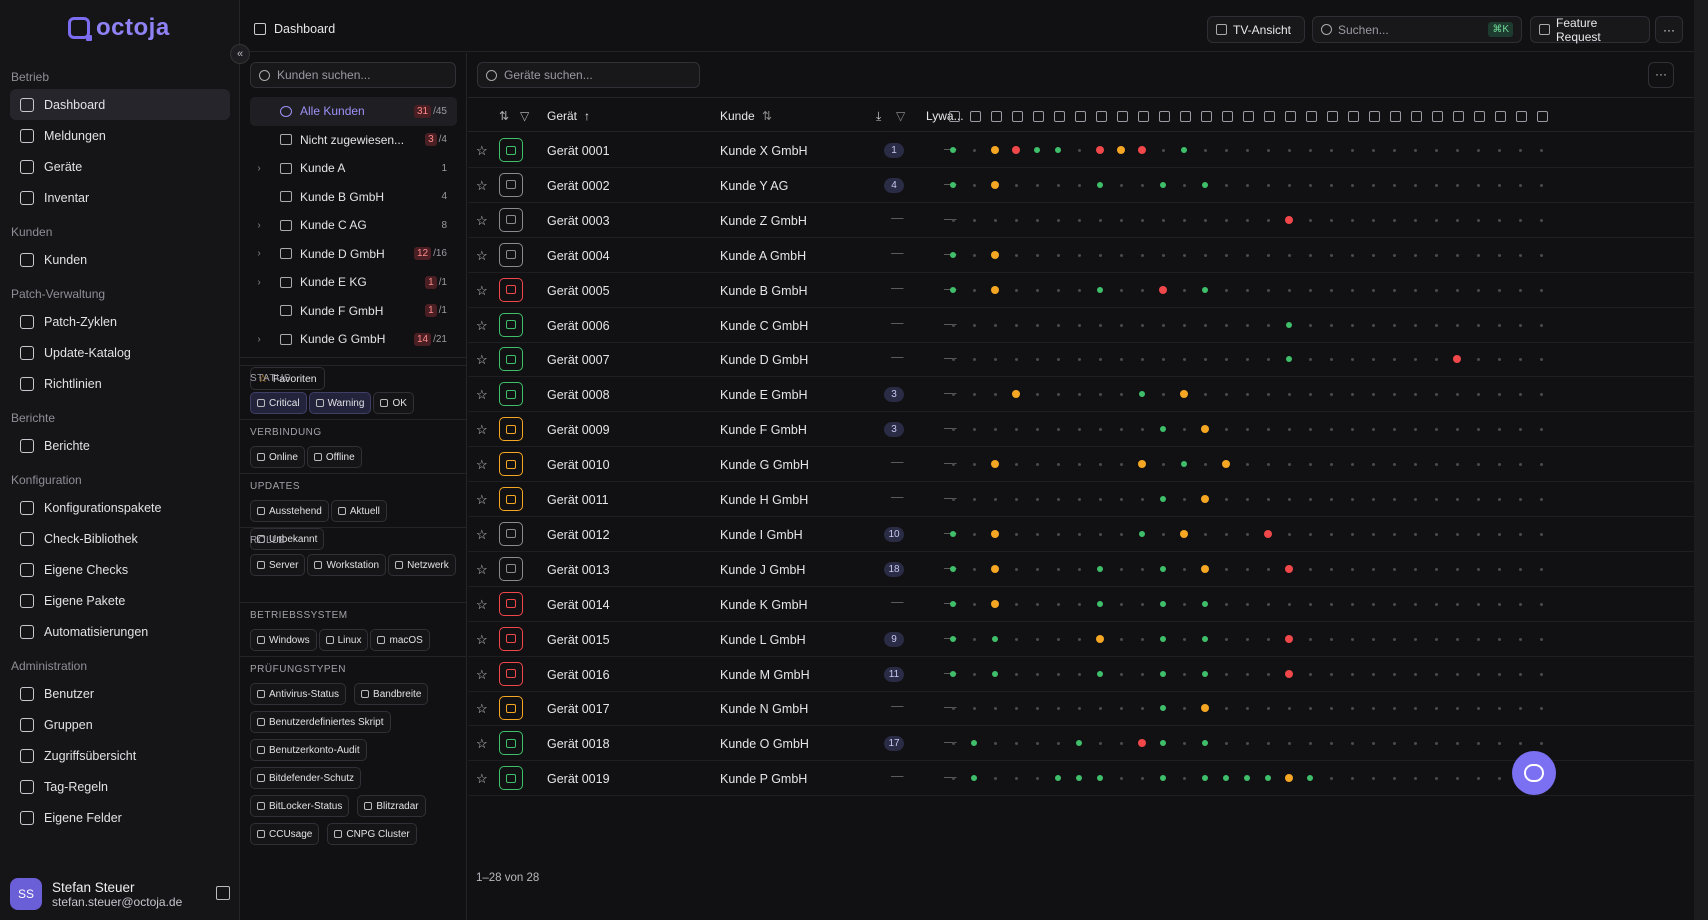 The height and width of the screenshot is (920, 1708). I want to click on customer-item: Kunde F GmbH 1/1, so click(353, 311).